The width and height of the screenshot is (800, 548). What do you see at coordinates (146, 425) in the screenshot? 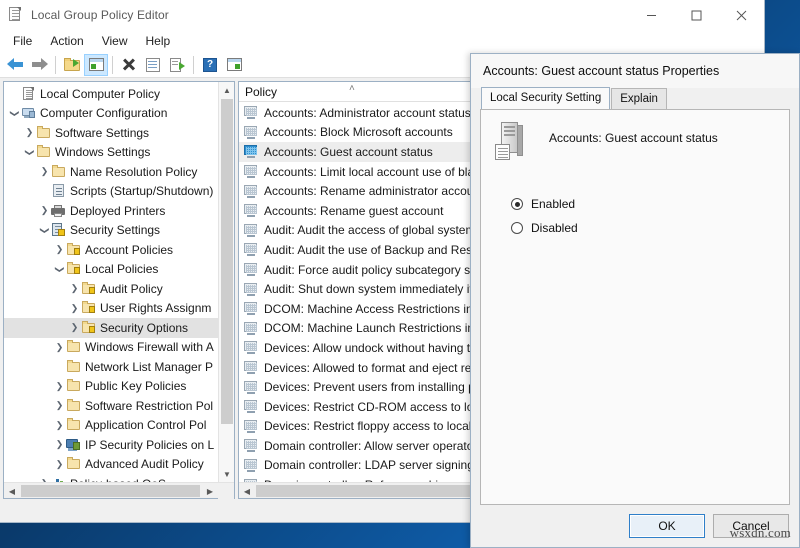
I see `tree-item-label: Application Control Pol` at bounding box center [146, 425].